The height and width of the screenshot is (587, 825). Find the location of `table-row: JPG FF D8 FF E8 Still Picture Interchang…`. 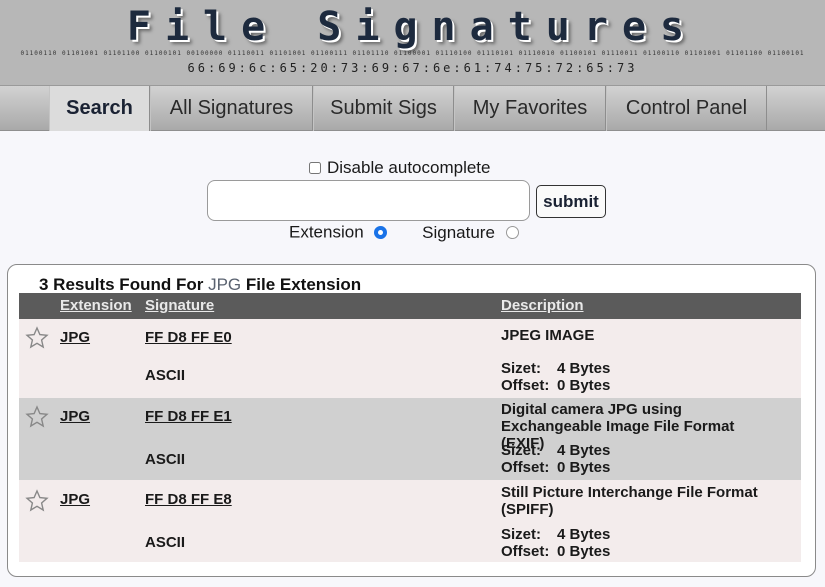

table-row: JPG FF D8 FF E8 Still Picture Interchang… is located at coordinates (410, 521).